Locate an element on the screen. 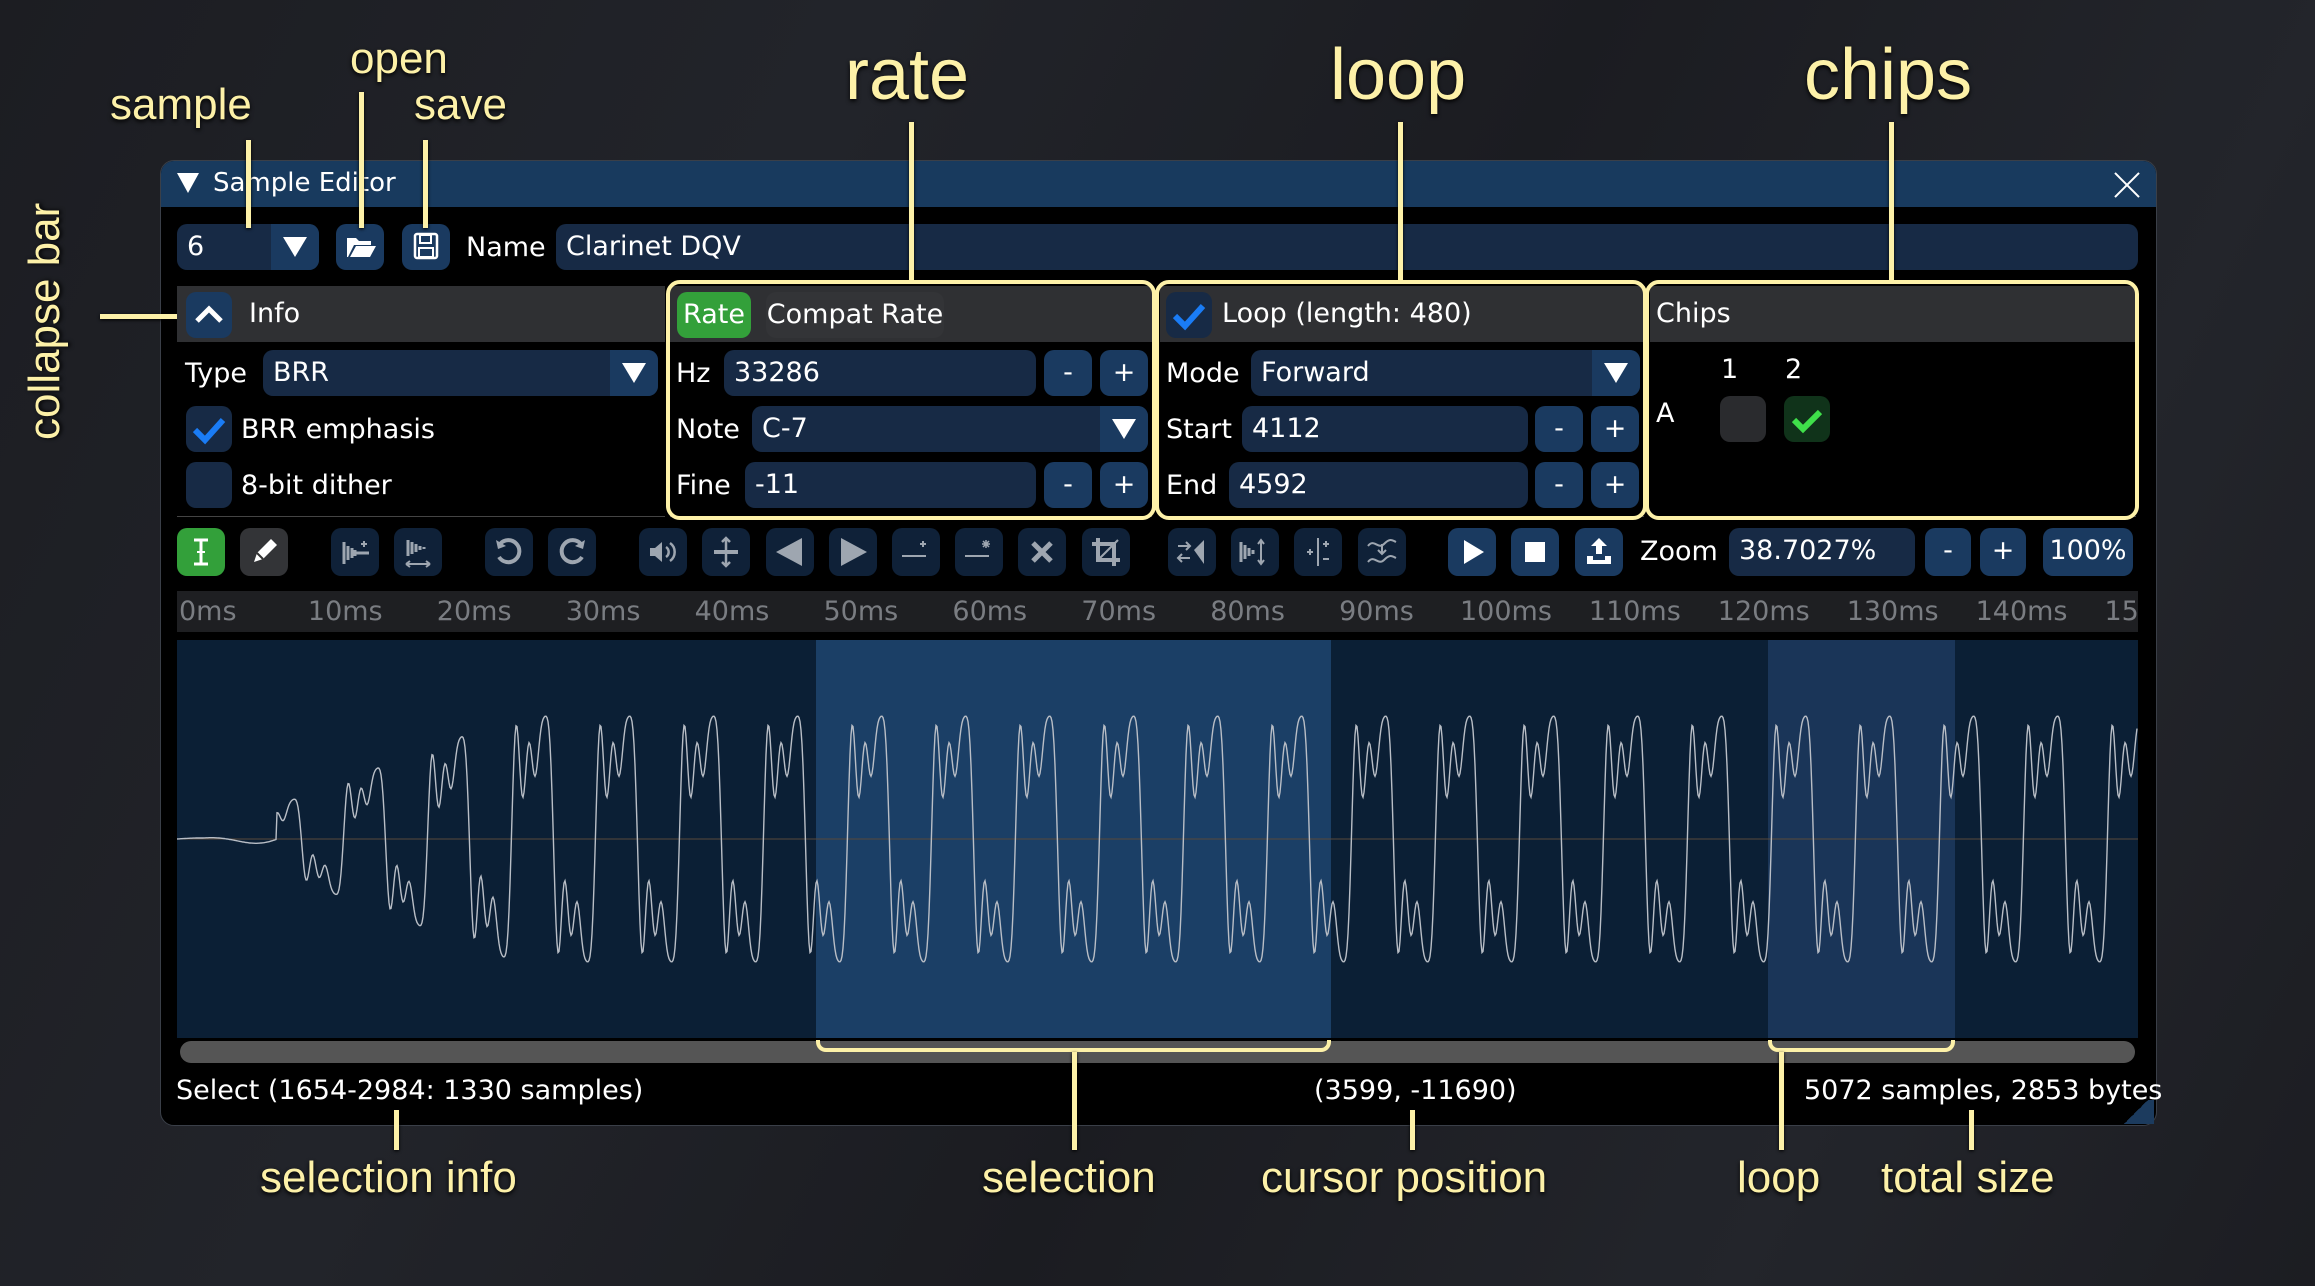  annotation-sample: sample is located at coordinates (181, 104).